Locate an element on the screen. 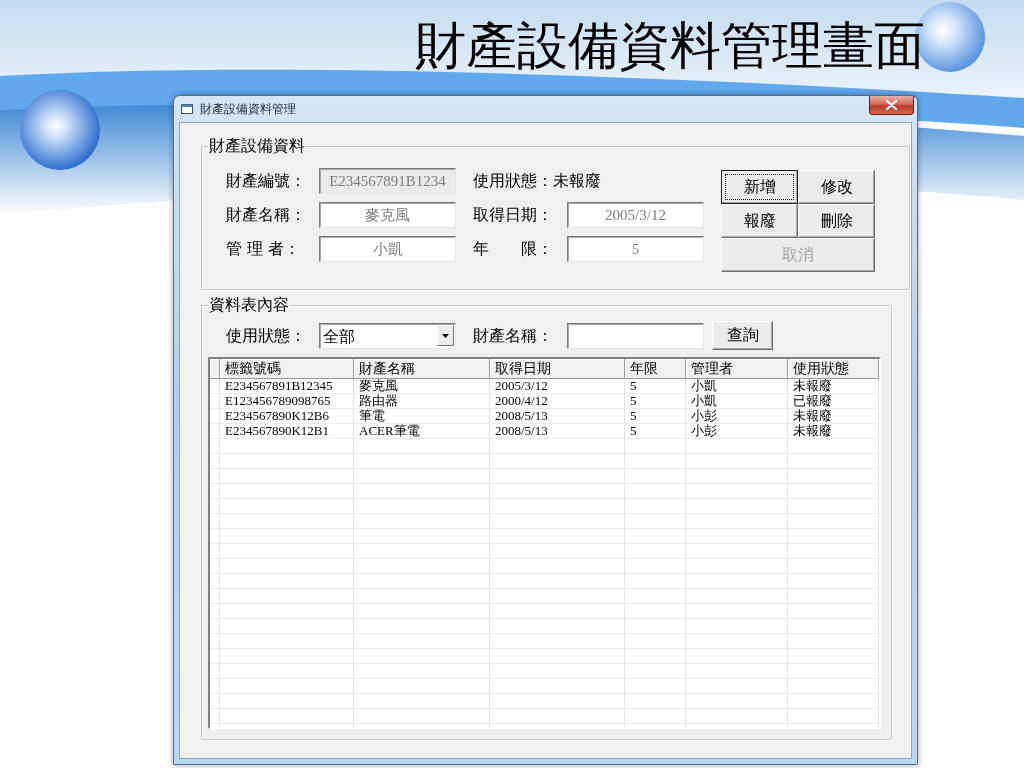  group-title: 財產設備資料 is located at coordinates (257, 146).